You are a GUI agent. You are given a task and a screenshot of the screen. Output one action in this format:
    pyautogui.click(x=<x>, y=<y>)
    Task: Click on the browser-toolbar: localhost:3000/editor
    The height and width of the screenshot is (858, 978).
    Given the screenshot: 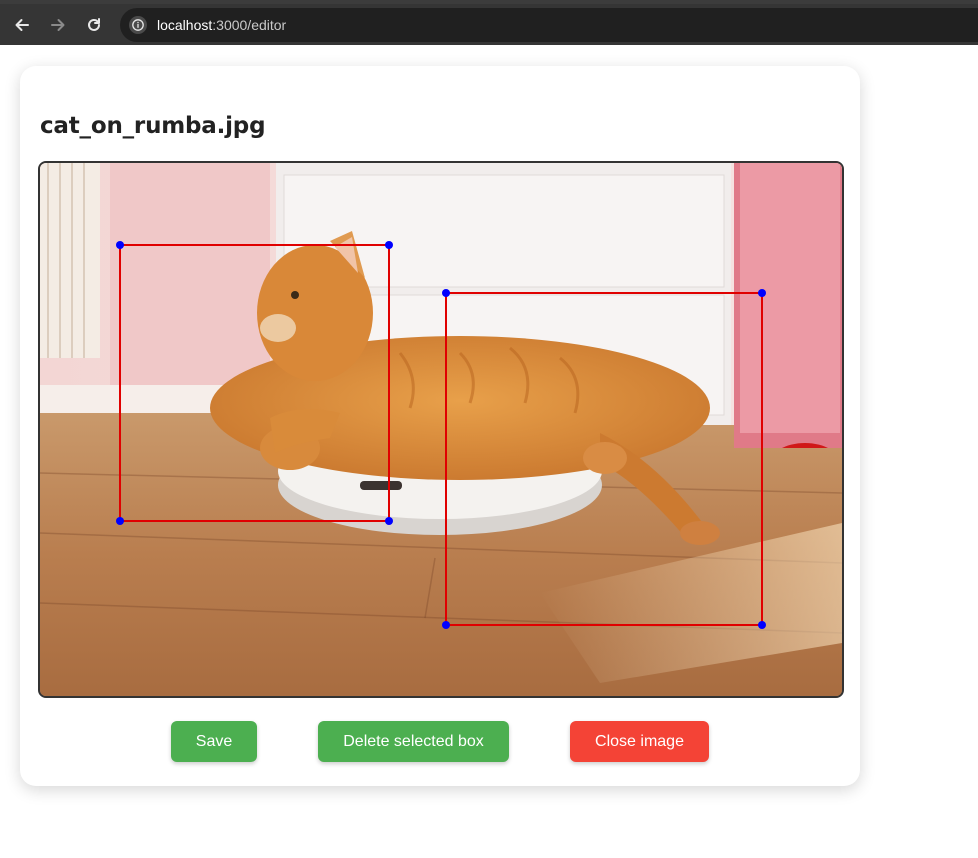 What is the action you would take?
    pyautogui.click(x=489, y=22)
    